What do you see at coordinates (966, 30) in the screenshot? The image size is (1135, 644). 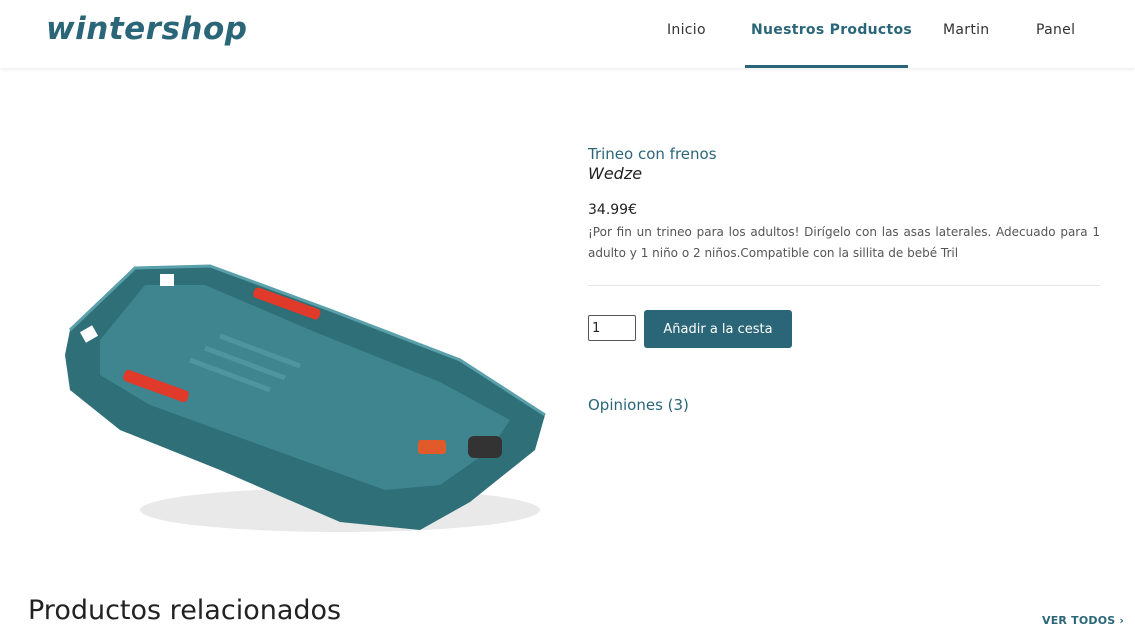 I see `nav-item-martin: Martin` at bounding box center [966, 30].